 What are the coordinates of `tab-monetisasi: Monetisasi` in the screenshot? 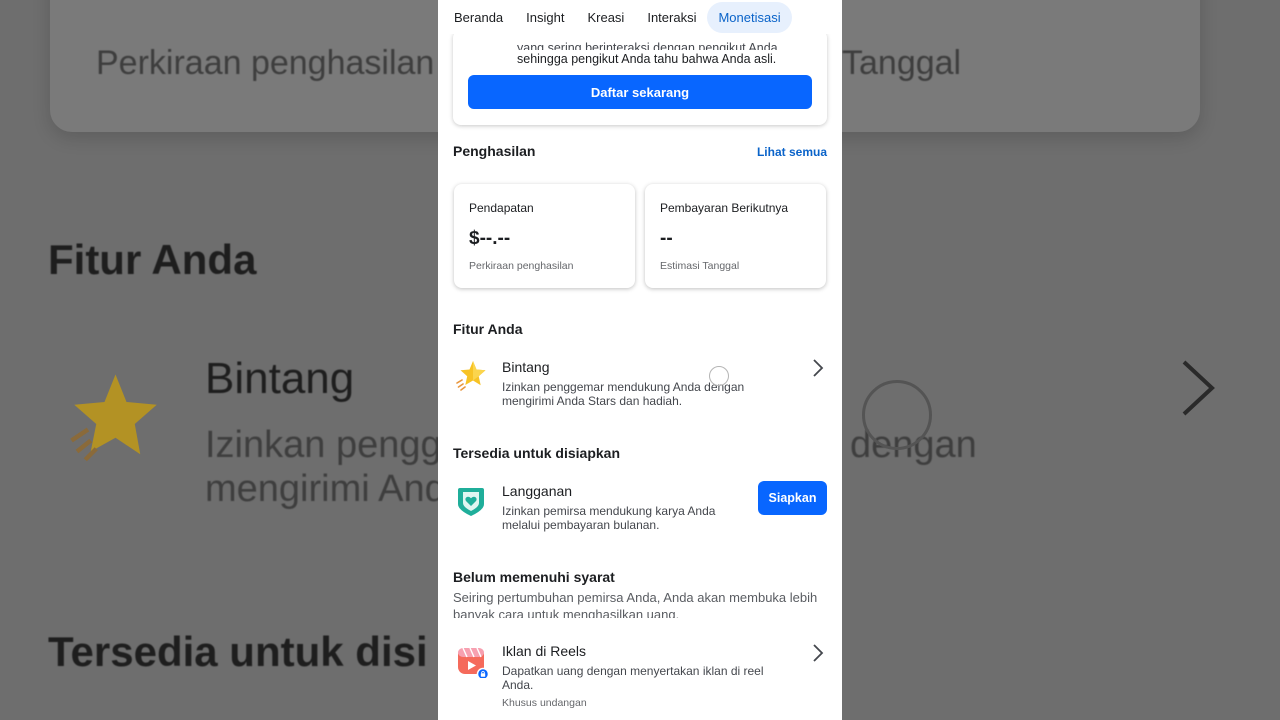 It's located at (749, 17).